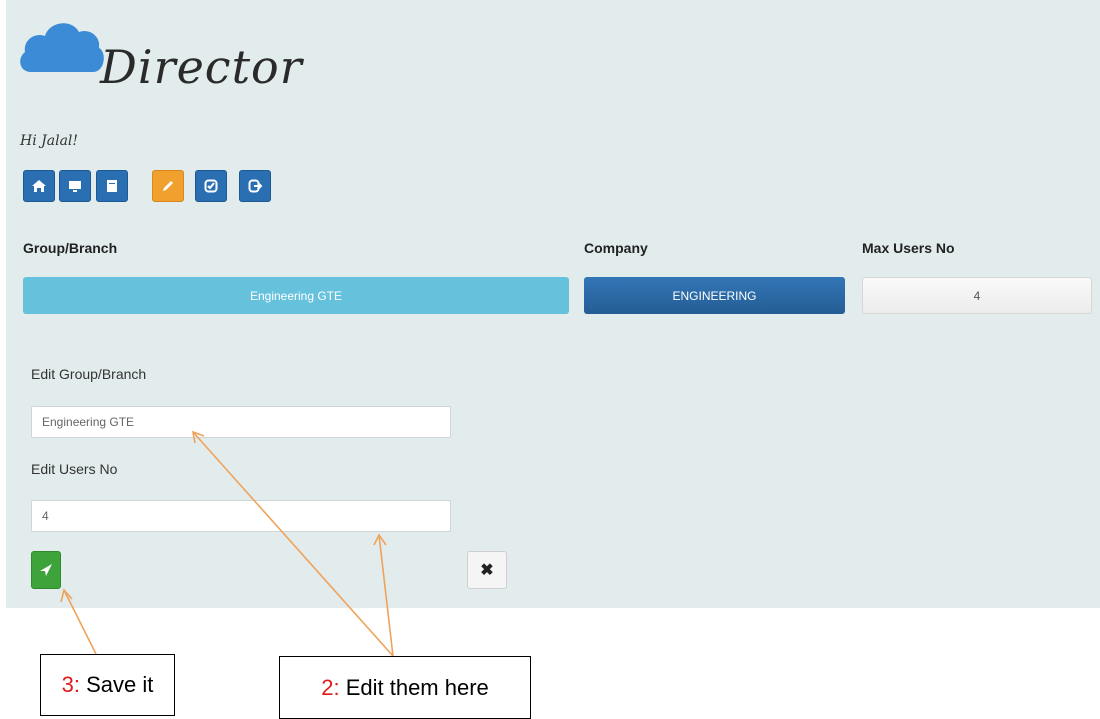  Describe the element at coordinates (74, 469) in the screenshot. I see `edit-users-label: Edit Users No` at that location.